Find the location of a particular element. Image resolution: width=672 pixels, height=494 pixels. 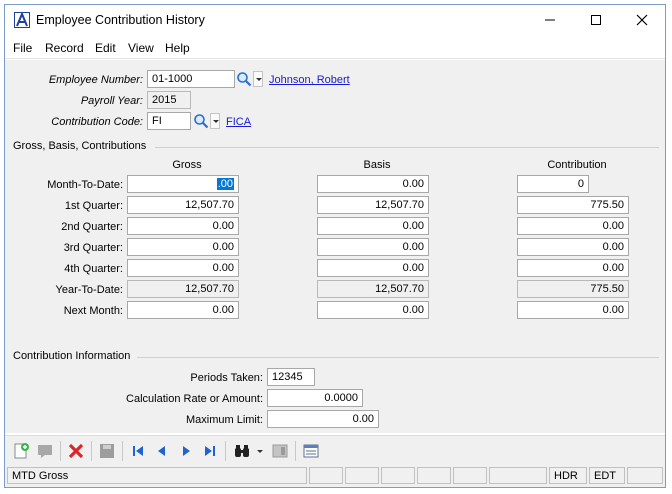

previous-record-icon is located at coordinates (161, 451).